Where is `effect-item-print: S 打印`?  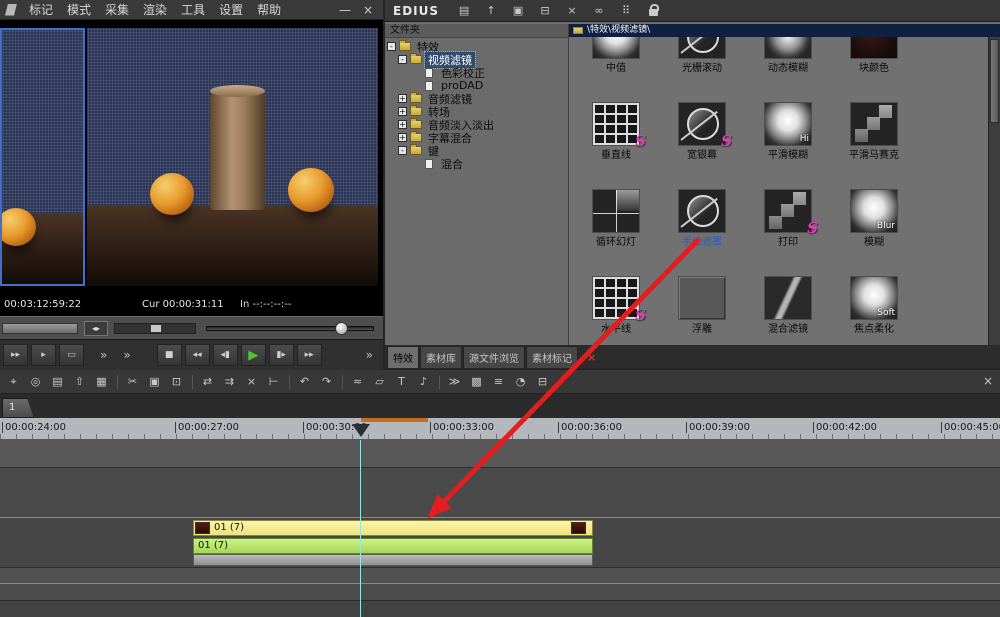
effect-item-print: S 打印 is located at coordinates (788, 228).